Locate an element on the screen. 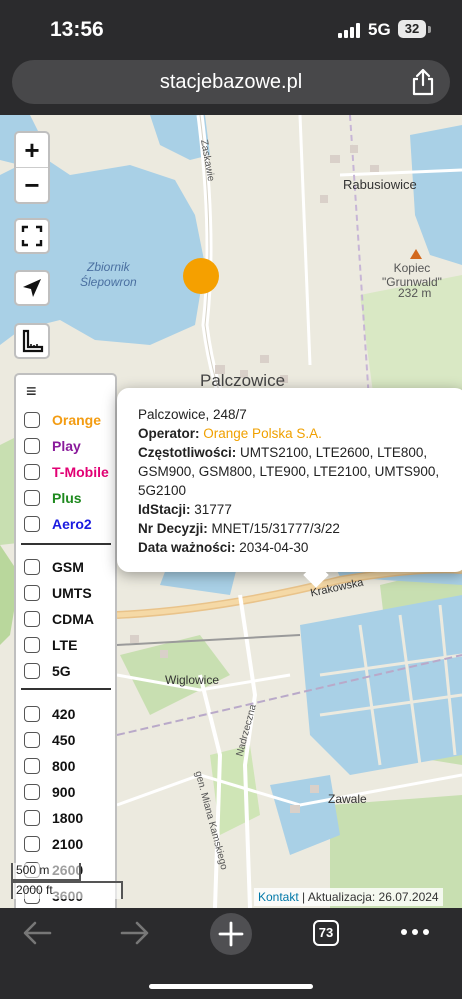  filter-cdma: CDMA is located at coordinates (59, 619).